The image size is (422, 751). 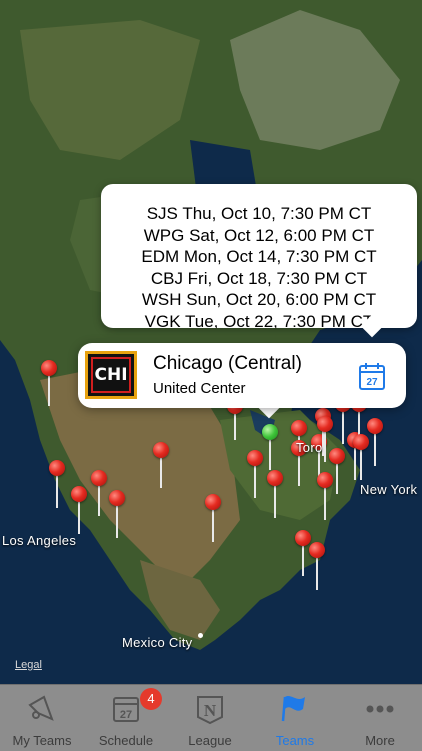 I want to click on city-label-toronto: Toro, so click(x=309, y=447).